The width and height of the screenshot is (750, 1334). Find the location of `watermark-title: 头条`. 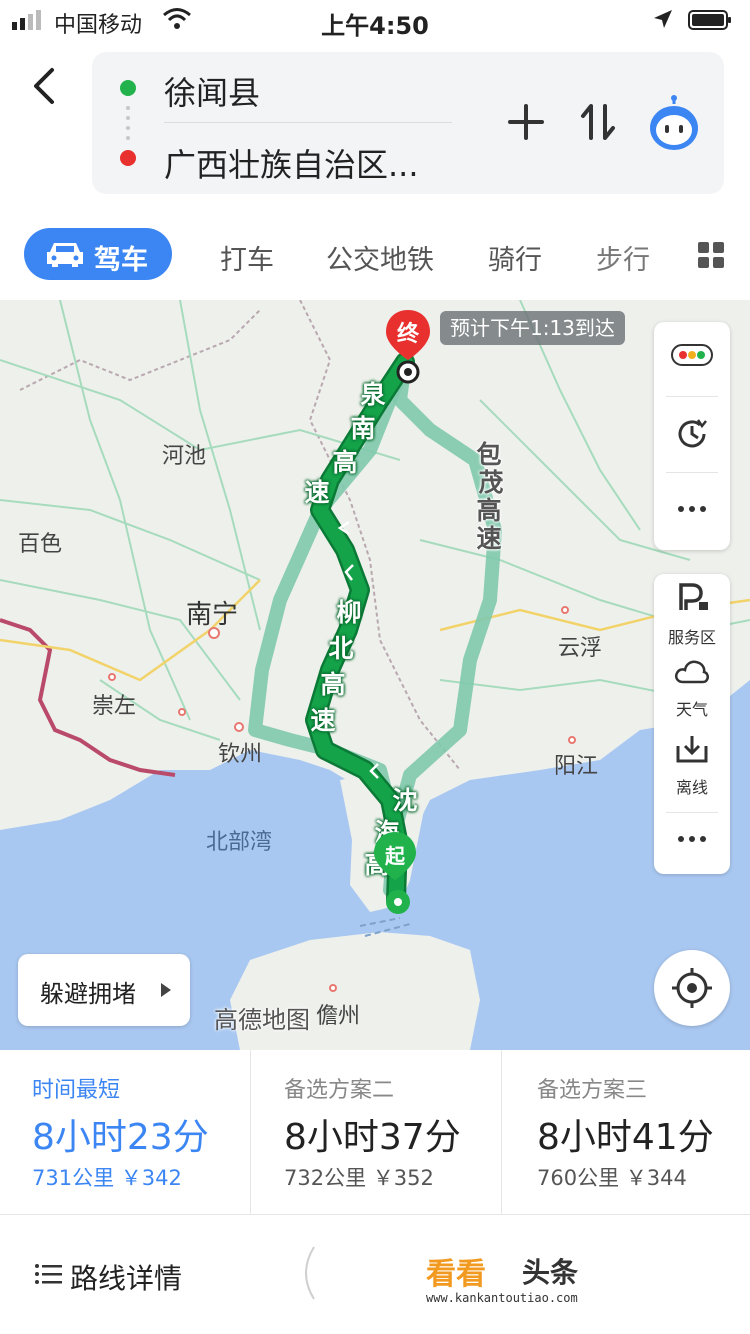

watermark-title: 头条 is located at coordinates (550, 1272).